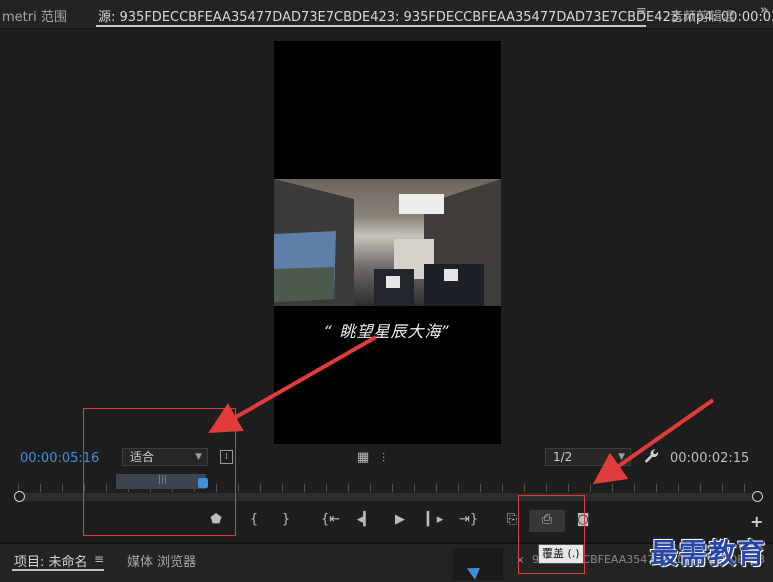  What do you see at coordinates (653, 441) in the screenshot?
I see `annotation-arrow-right` at bounding box center [653, 441].